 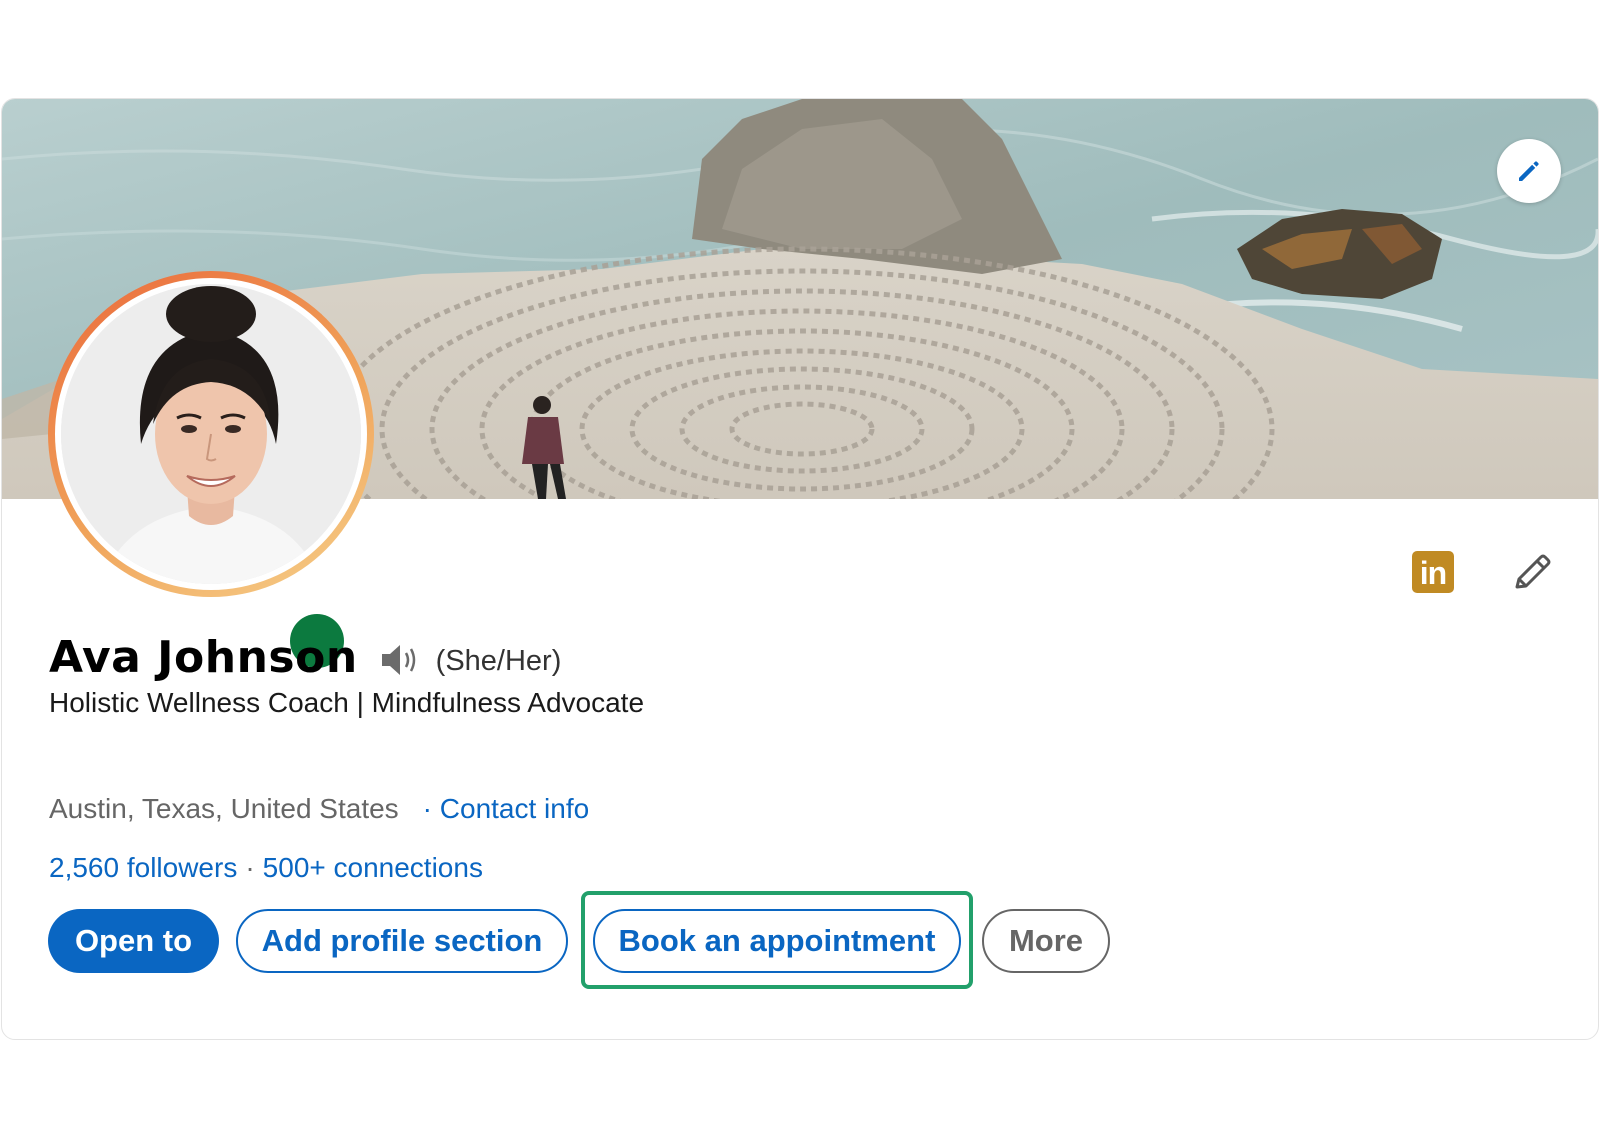 I want to click on profile-name: Ava Johnson, so click(x=203, y=657).